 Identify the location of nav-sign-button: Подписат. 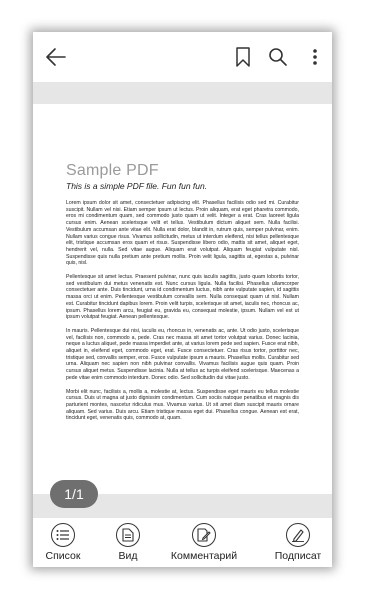
(297, 545).